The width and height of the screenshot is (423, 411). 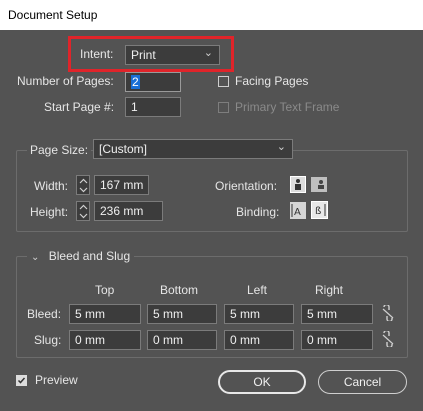 I want to click on header-right: Right, so click(x=329, y=290).